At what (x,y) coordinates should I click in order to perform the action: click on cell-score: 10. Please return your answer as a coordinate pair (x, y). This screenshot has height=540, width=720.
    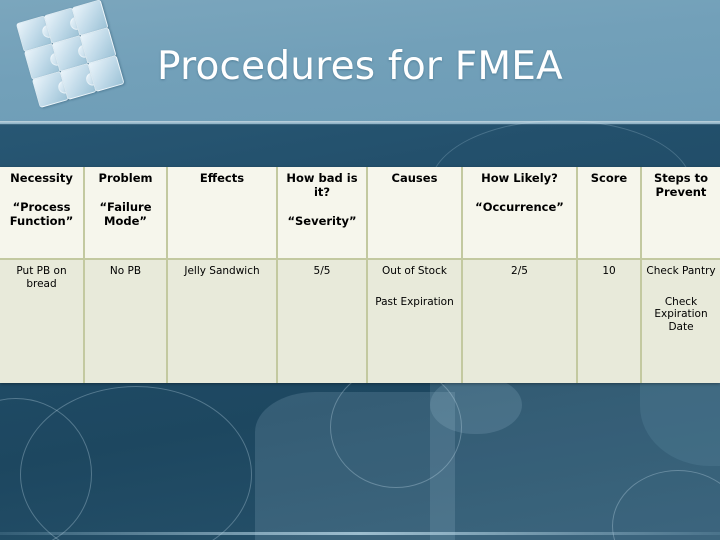
    Looking at the image, I should click on (609, 321).